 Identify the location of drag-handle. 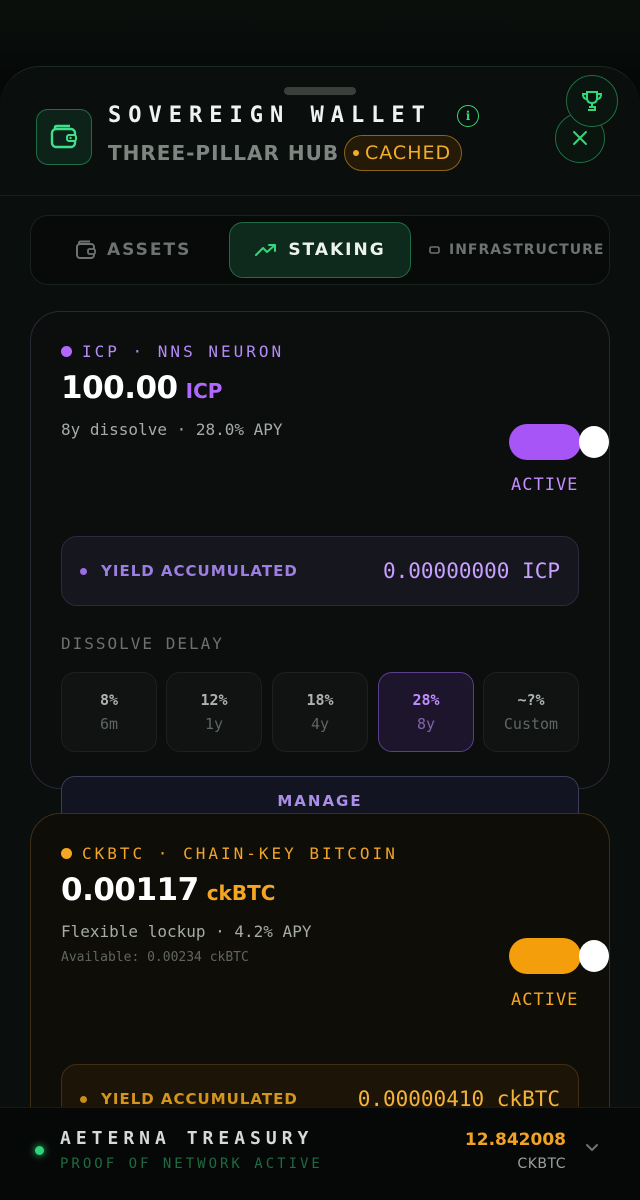
(320, 91).